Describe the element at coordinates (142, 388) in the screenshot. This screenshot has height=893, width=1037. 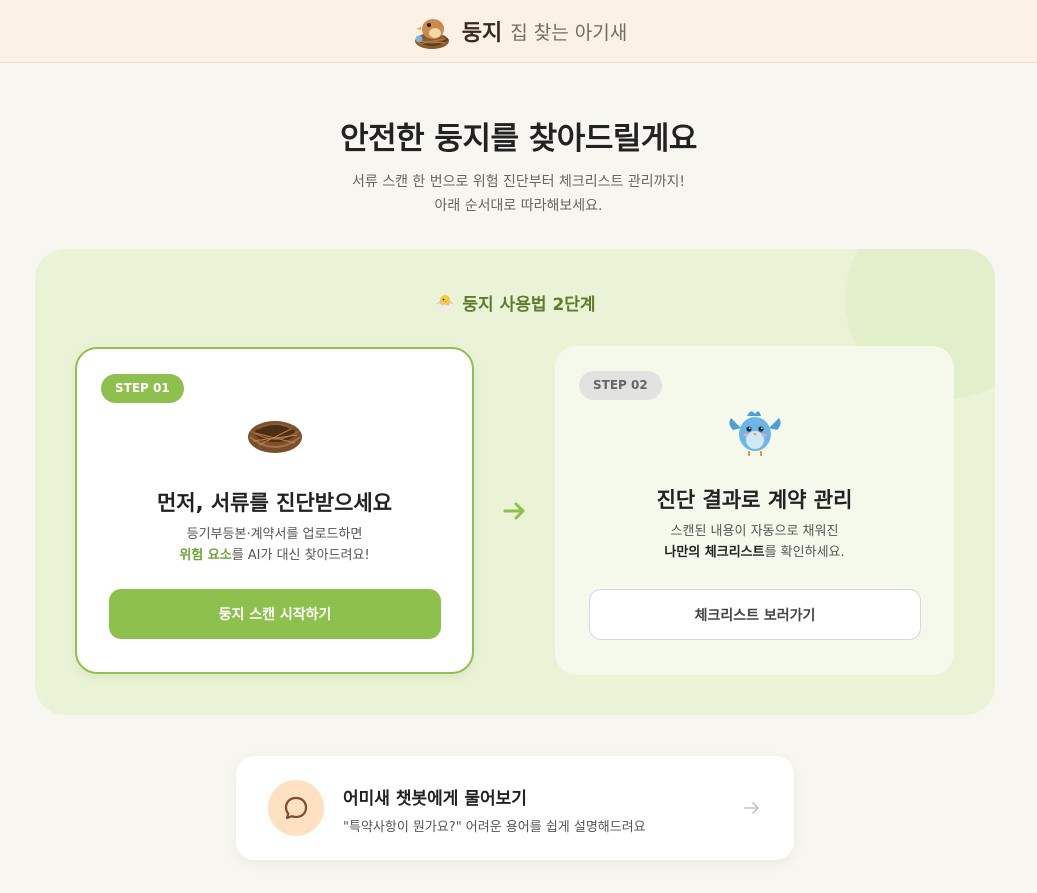
I see `step-badge: STEP 01` at that location.